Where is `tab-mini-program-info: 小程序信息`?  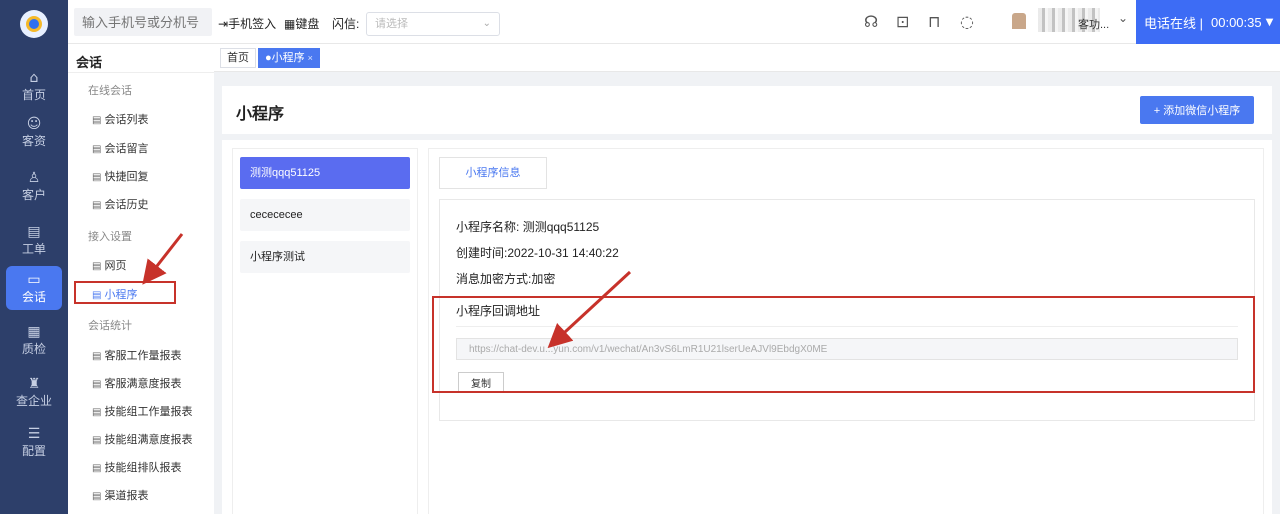 tab-mini-program-info: 小程序信息 is located at coordinates (493, 173).